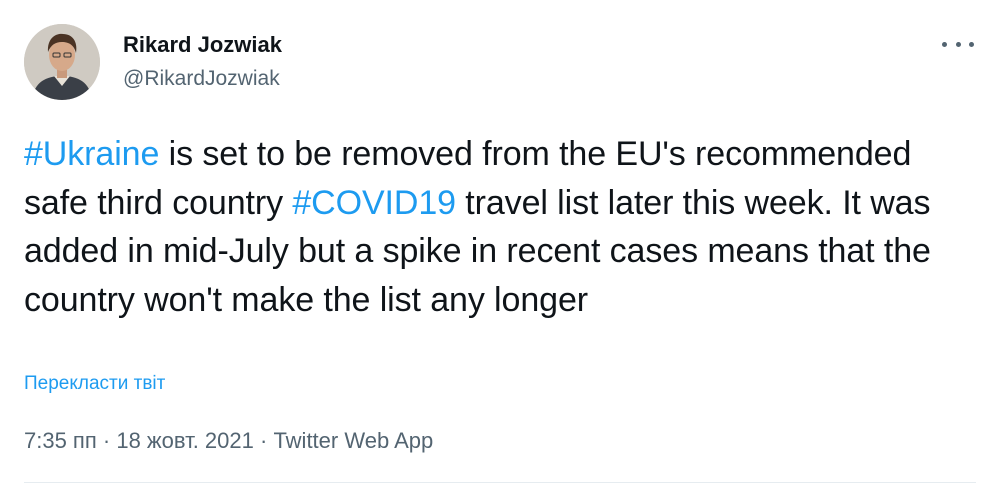 The height and width of the screenshot is (489, 1000). I want to click on translate-tweet-link: Перекласти твіт, so click(94, 384).